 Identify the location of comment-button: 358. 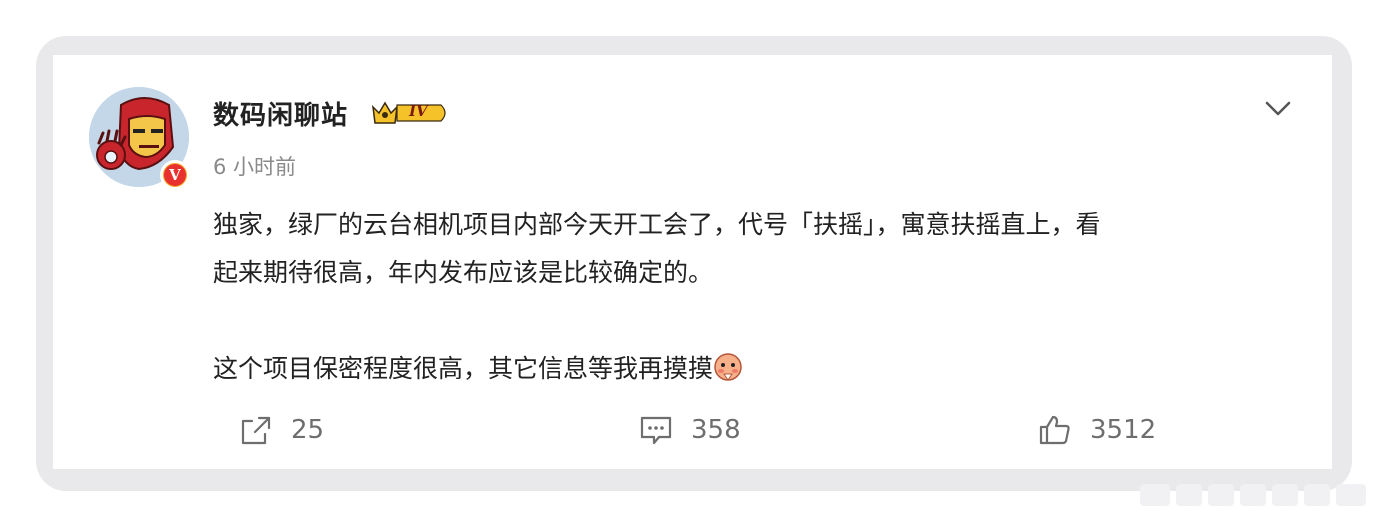
(690, 430).